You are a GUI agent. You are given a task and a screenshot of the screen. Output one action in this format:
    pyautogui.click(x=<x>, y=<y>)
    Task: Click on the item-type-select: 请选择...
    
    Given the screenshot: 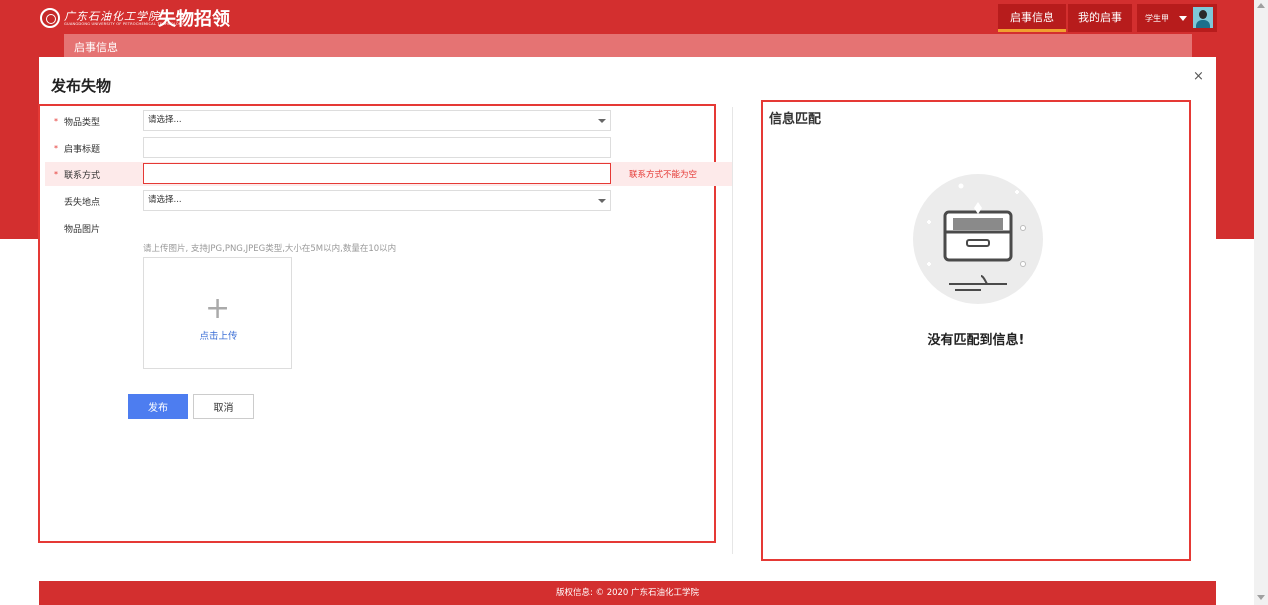 What is the action you would take?
    pyautogui.click(x=377, y=120)
    